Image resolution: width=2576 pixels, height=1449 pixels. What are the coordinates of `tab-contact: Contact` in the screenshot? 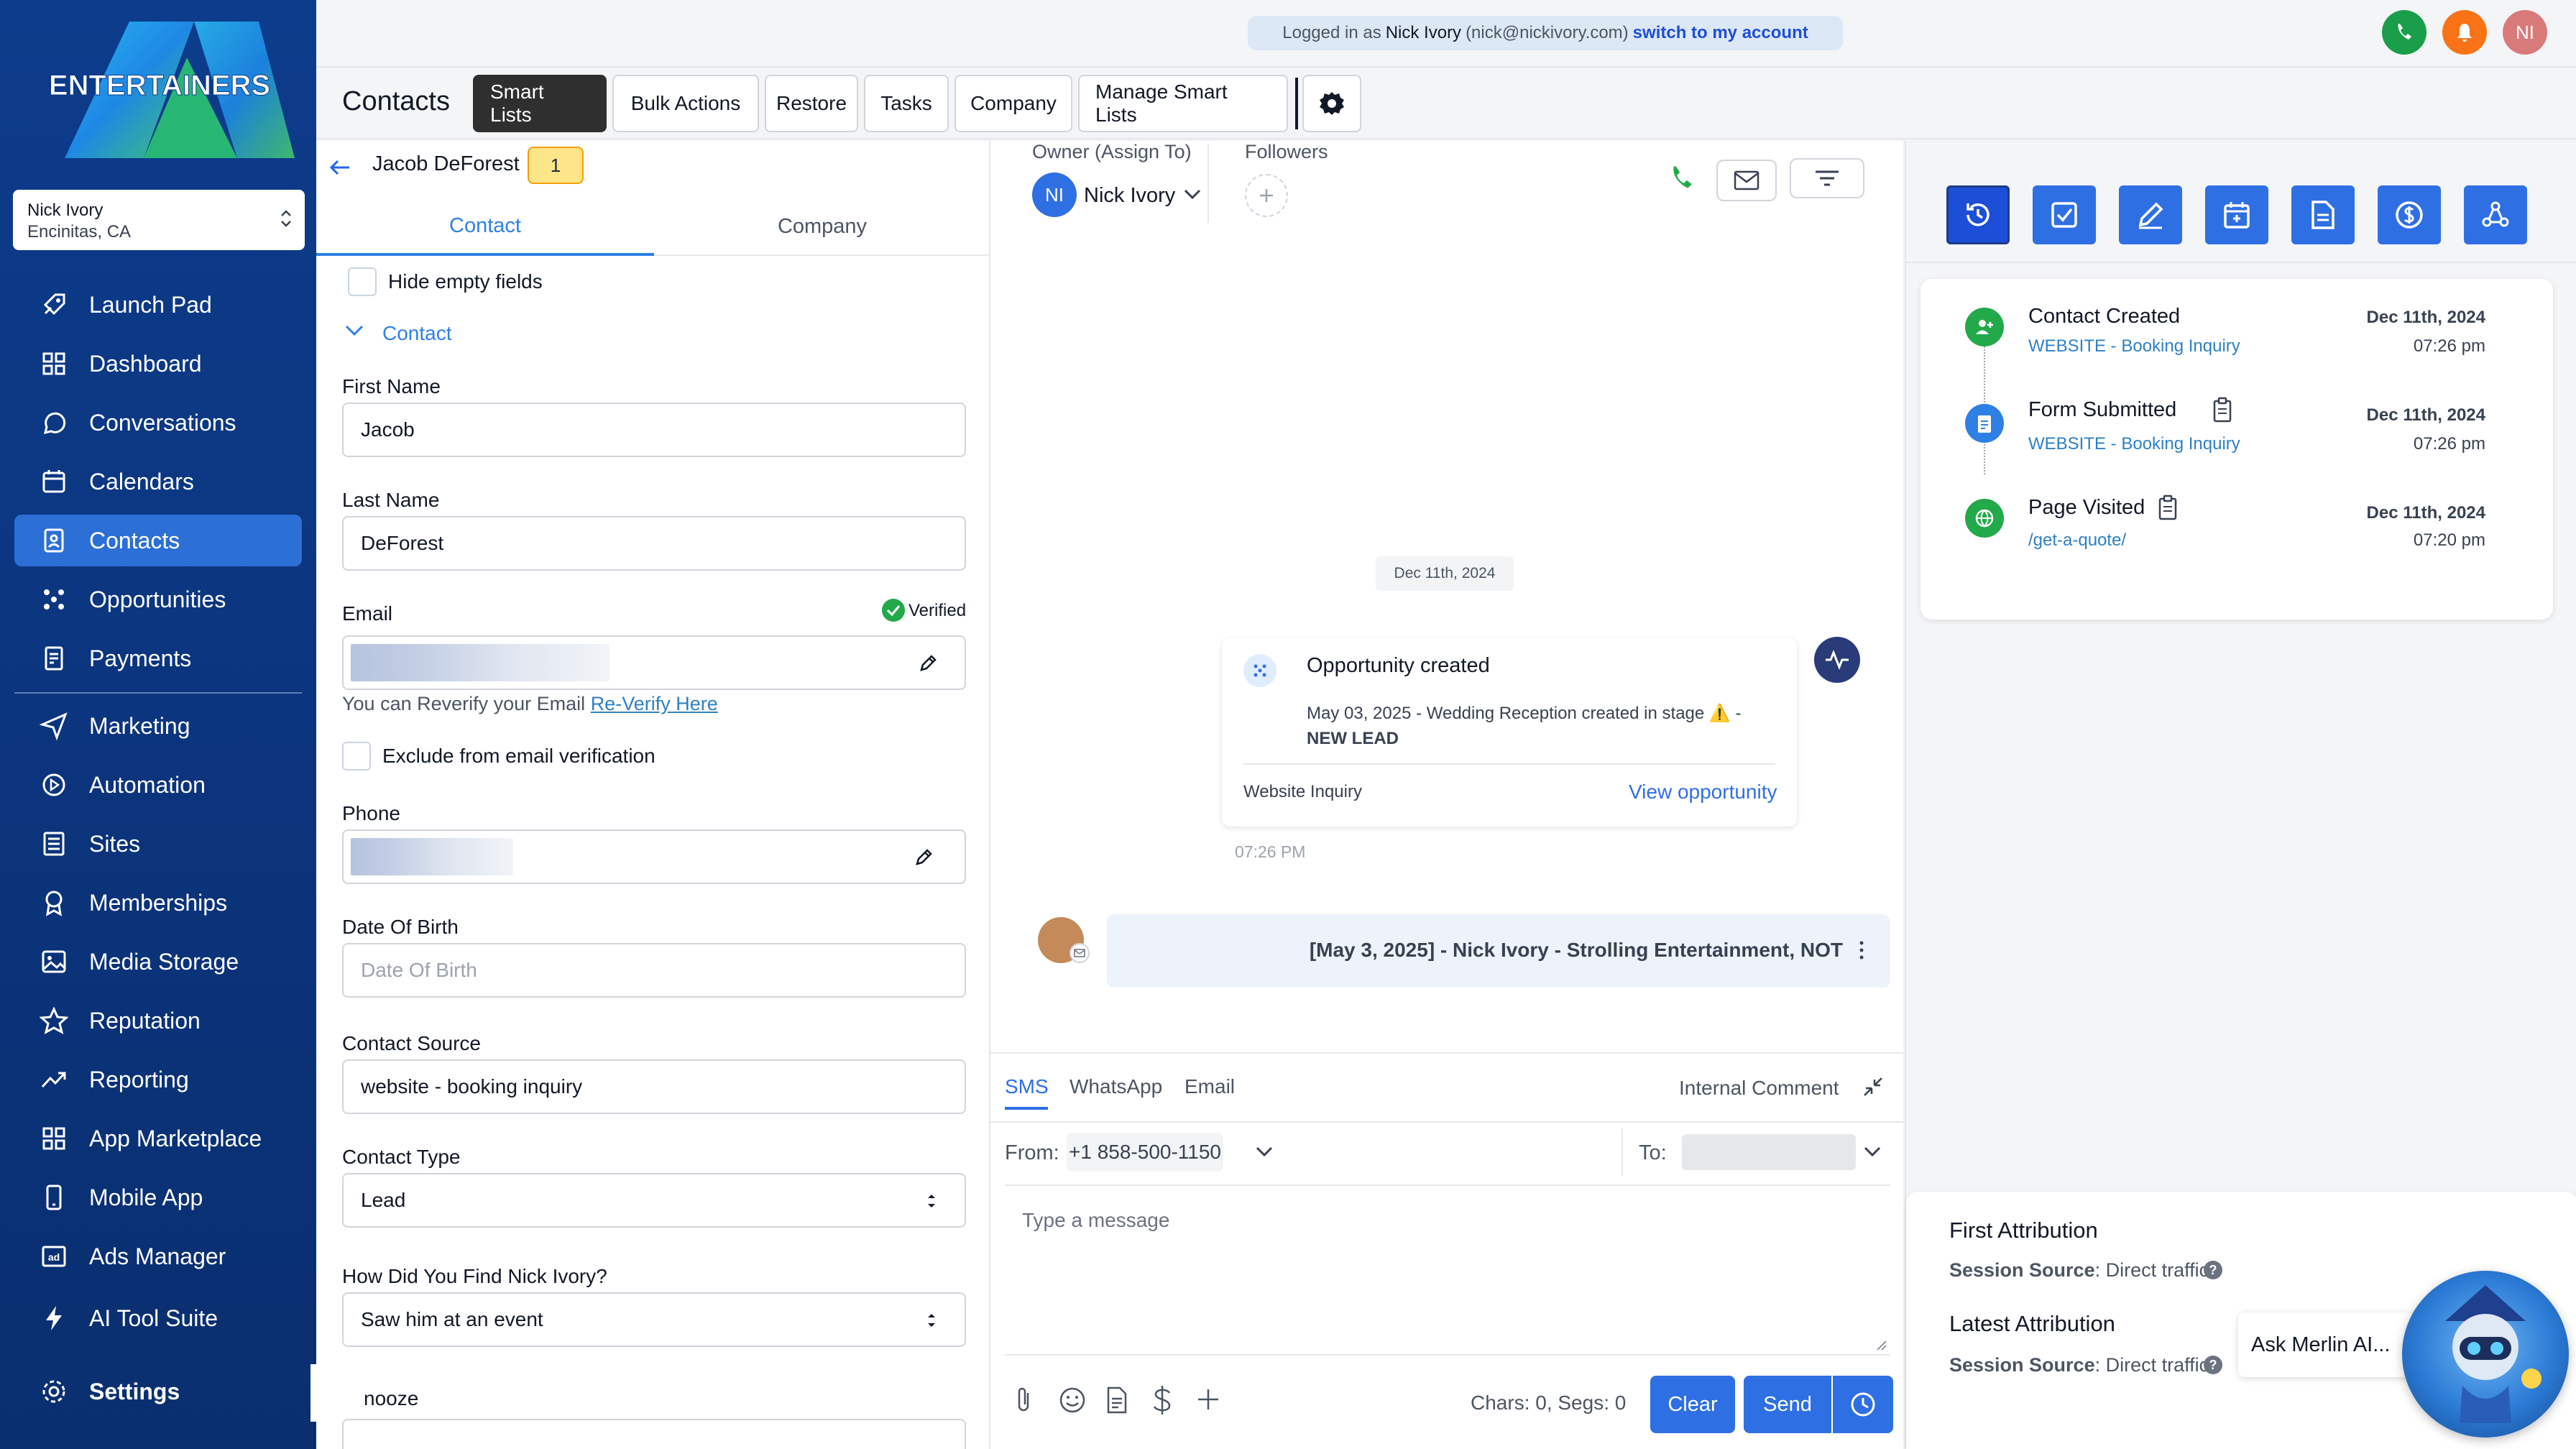 It's located at (485, 227).